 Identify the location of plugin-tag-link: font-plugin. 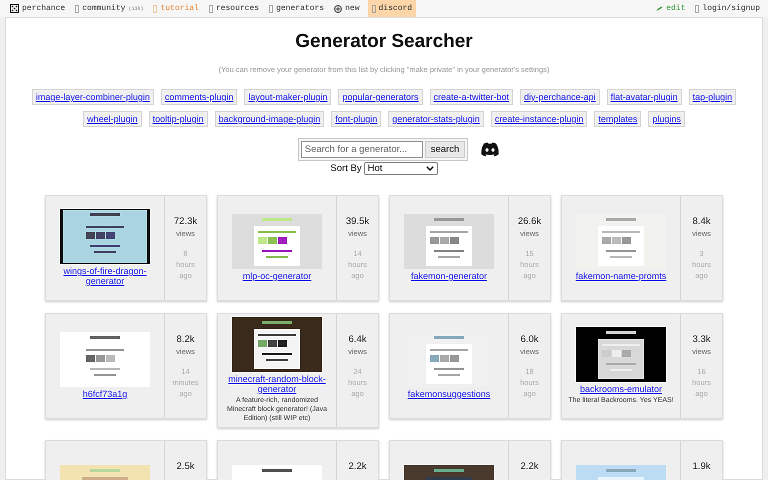
(356, 119).